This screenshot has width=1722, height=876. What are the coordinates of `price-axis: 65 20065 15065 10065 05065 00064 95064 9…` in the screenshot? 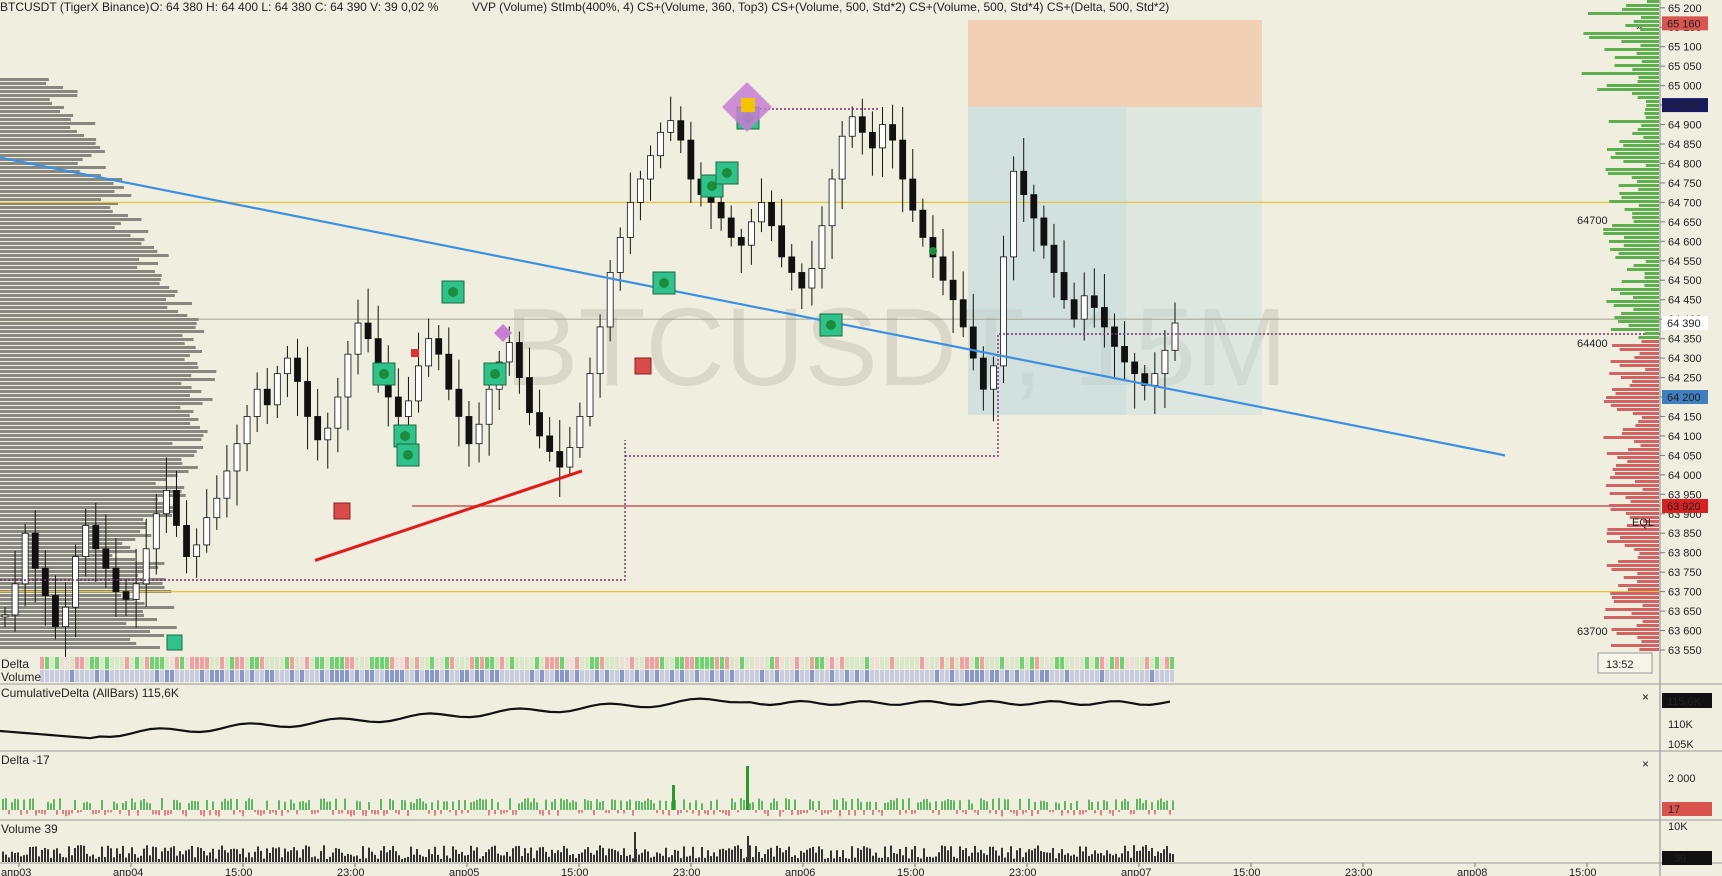 It's located at (1684, 330).